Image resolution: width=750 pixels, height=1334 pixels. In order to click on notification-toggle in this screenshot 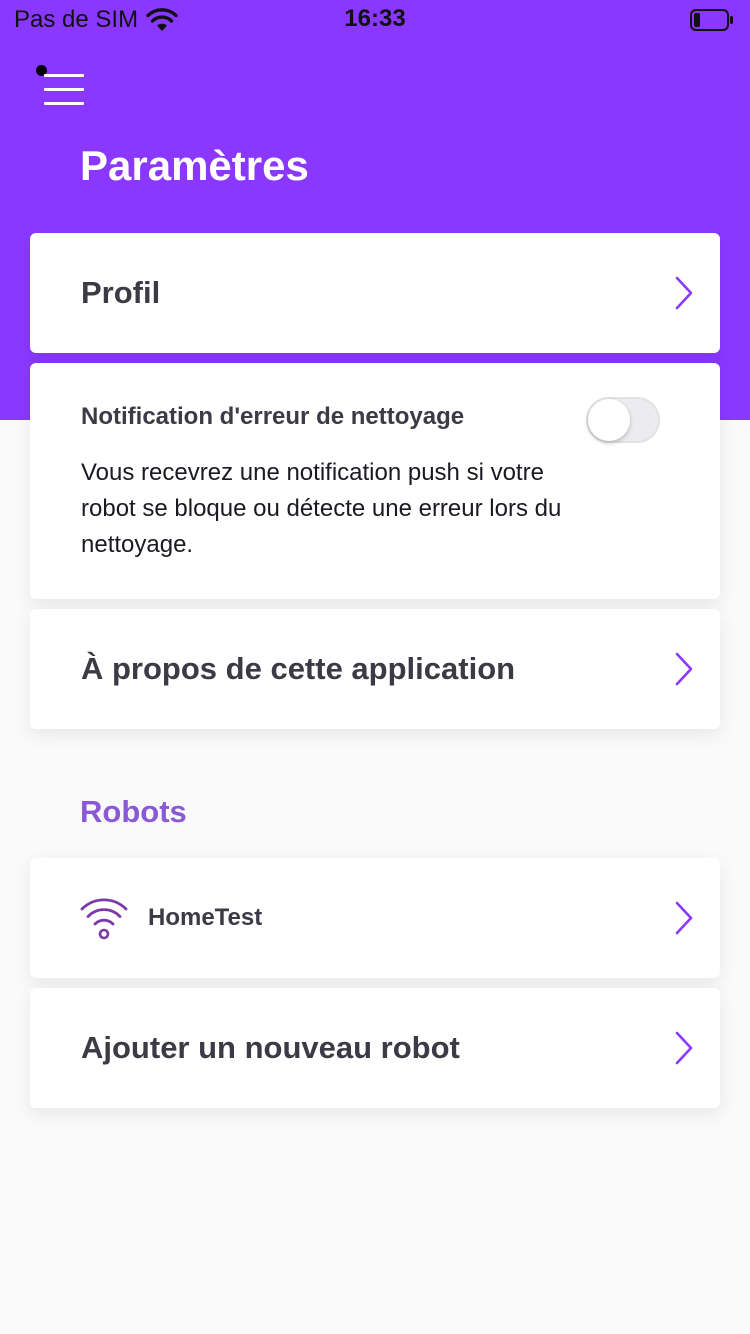, I will do `click(623, 420)`.